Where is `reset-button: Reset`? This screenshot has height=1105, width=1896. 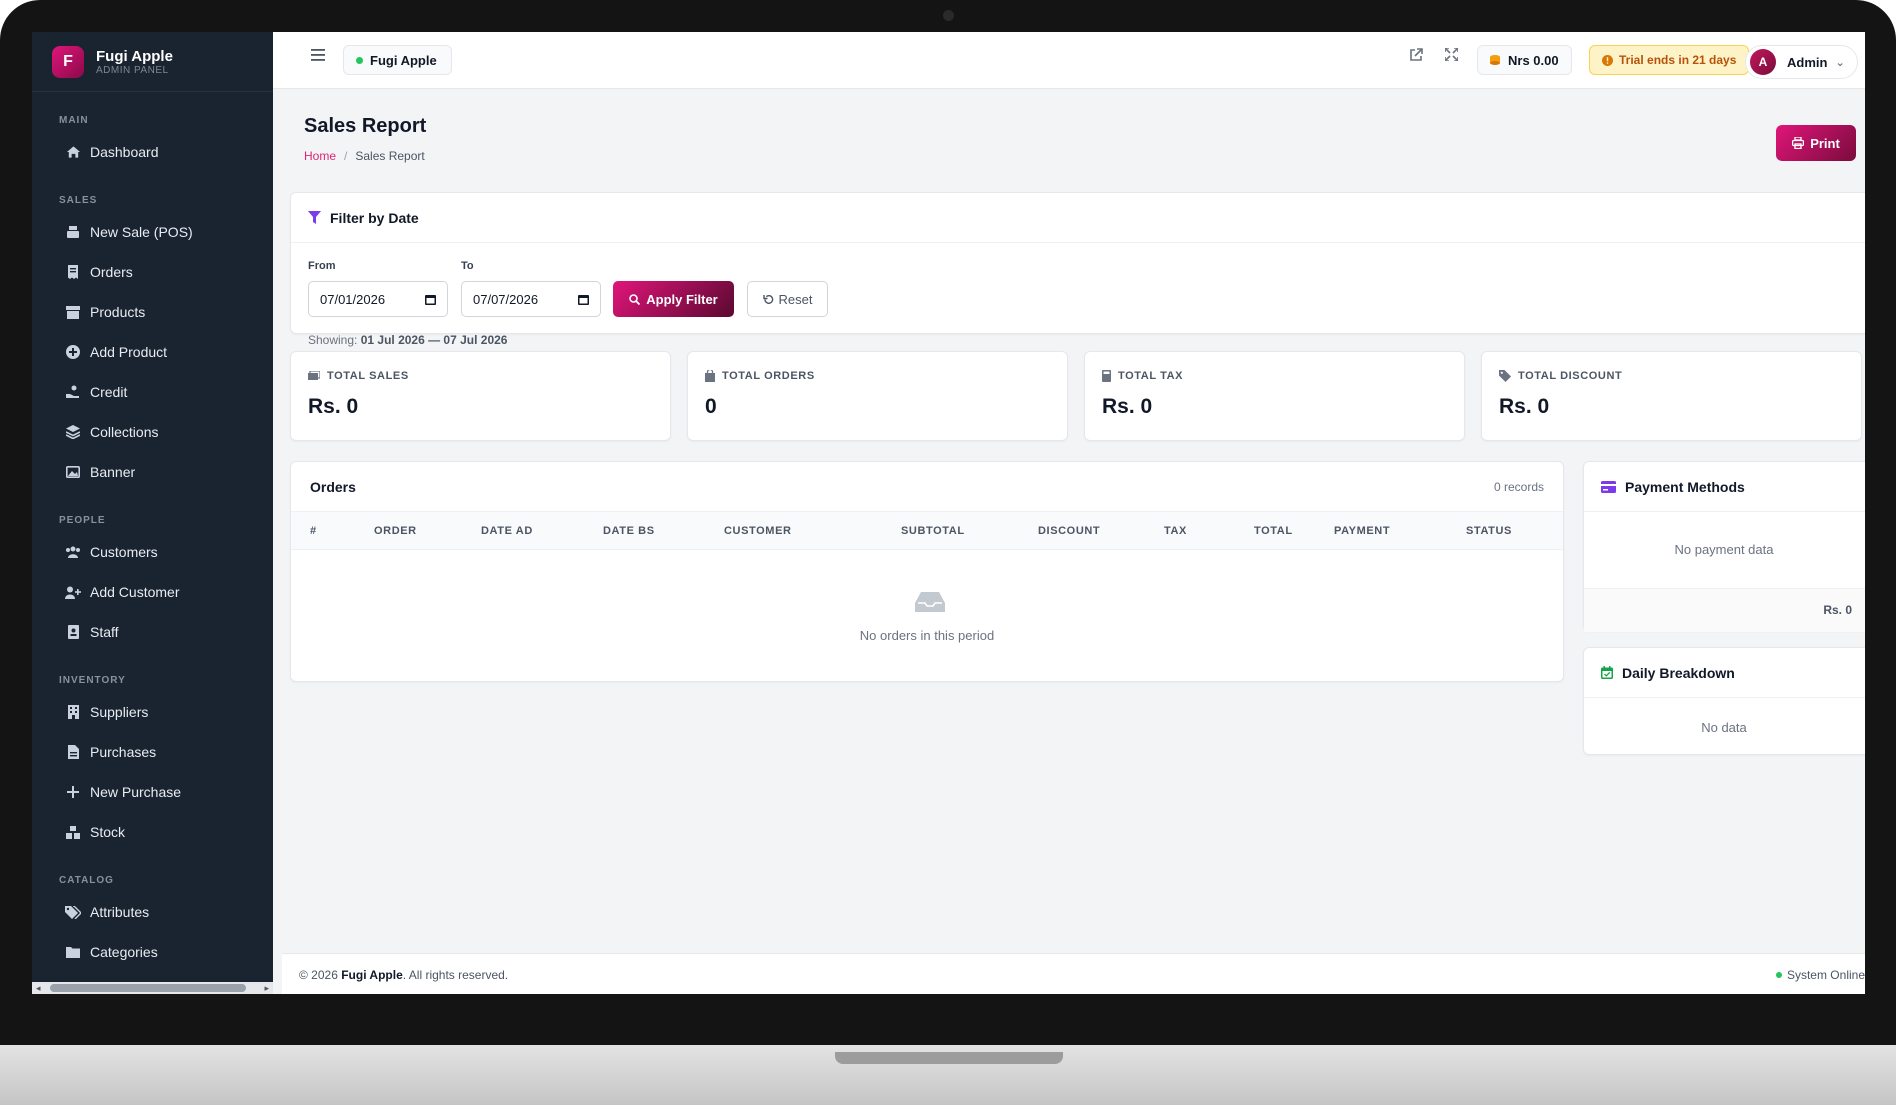 reset-button: Reset is located at coordinates (787, 299).